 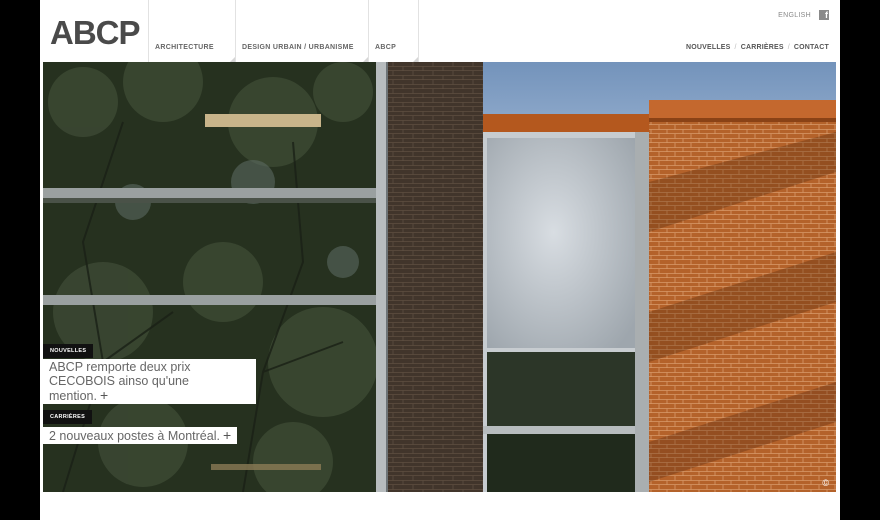 What do you see at coordinates (794, 15) in the screenshot?
I see `language-switch: ENGLISH` at bounding box center [794, 15].